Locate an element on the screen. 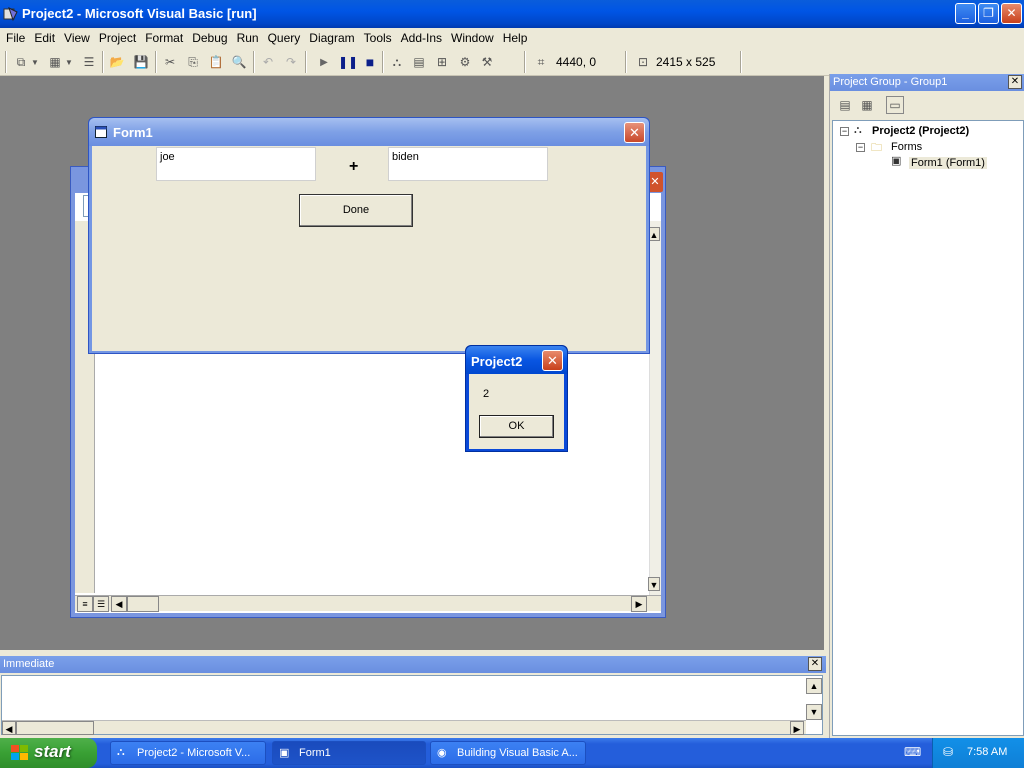 Image resolution: width=1024 pixels, height=768 pixels. folder-icon: 🗀 is located at coordinates (876, 148).